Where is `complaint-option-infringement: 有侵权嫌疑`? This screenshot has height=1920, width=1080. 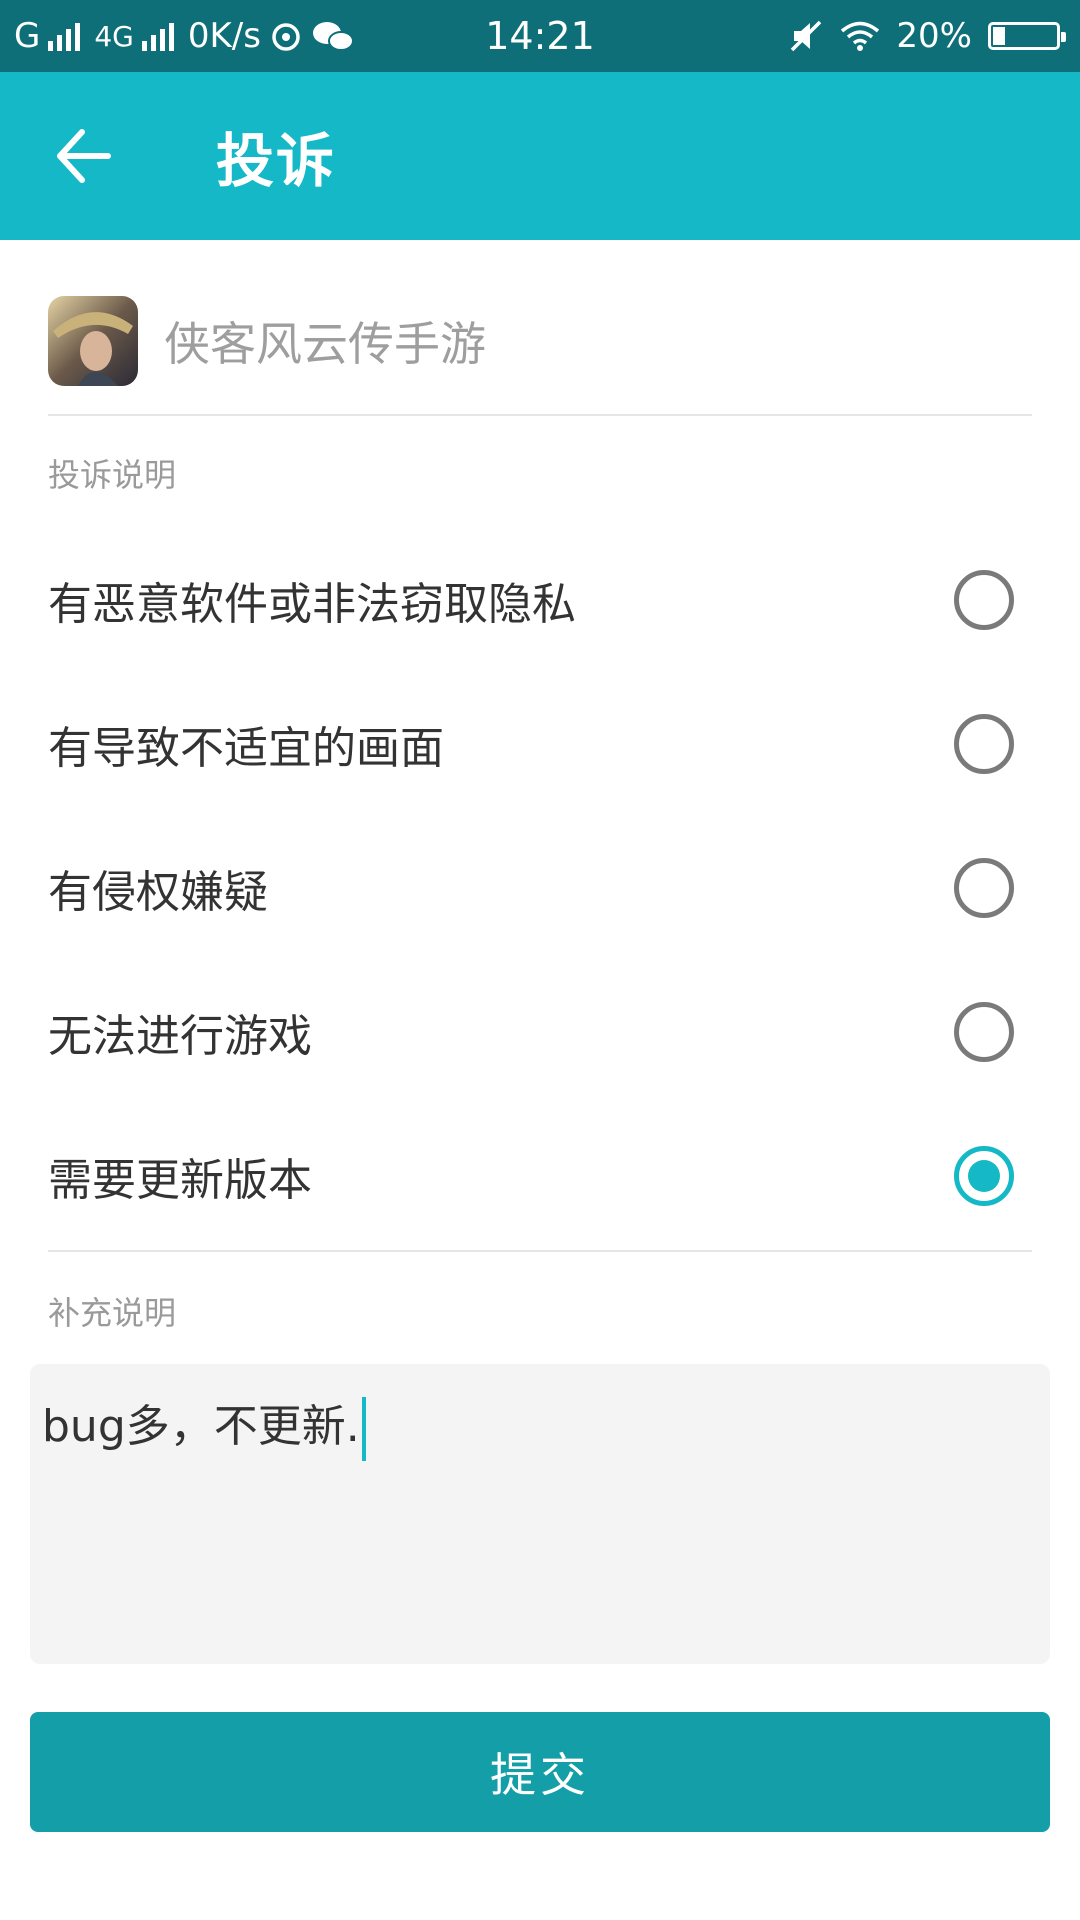
complaint-option-infringement: 有侵权嫌疑 is located at coordinates (540, 888).